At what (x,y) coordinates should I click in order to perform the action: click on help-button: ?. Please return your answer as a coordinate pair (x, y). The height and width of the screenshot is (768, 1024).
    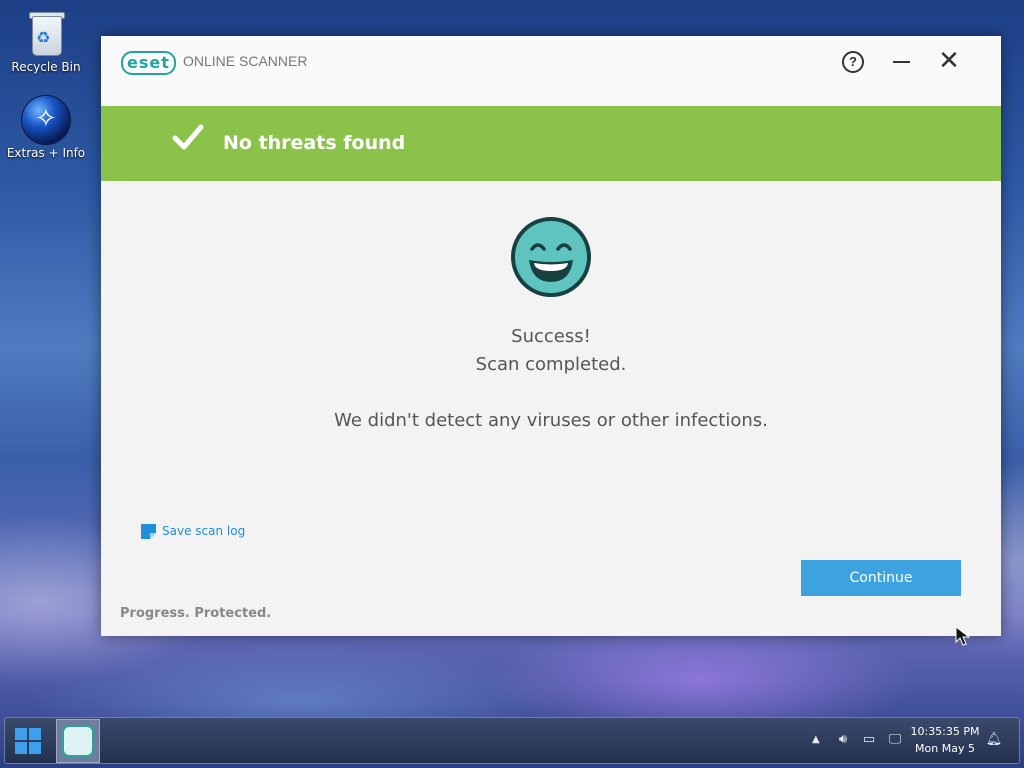
    Looking at the image, I should click on (853, 61).